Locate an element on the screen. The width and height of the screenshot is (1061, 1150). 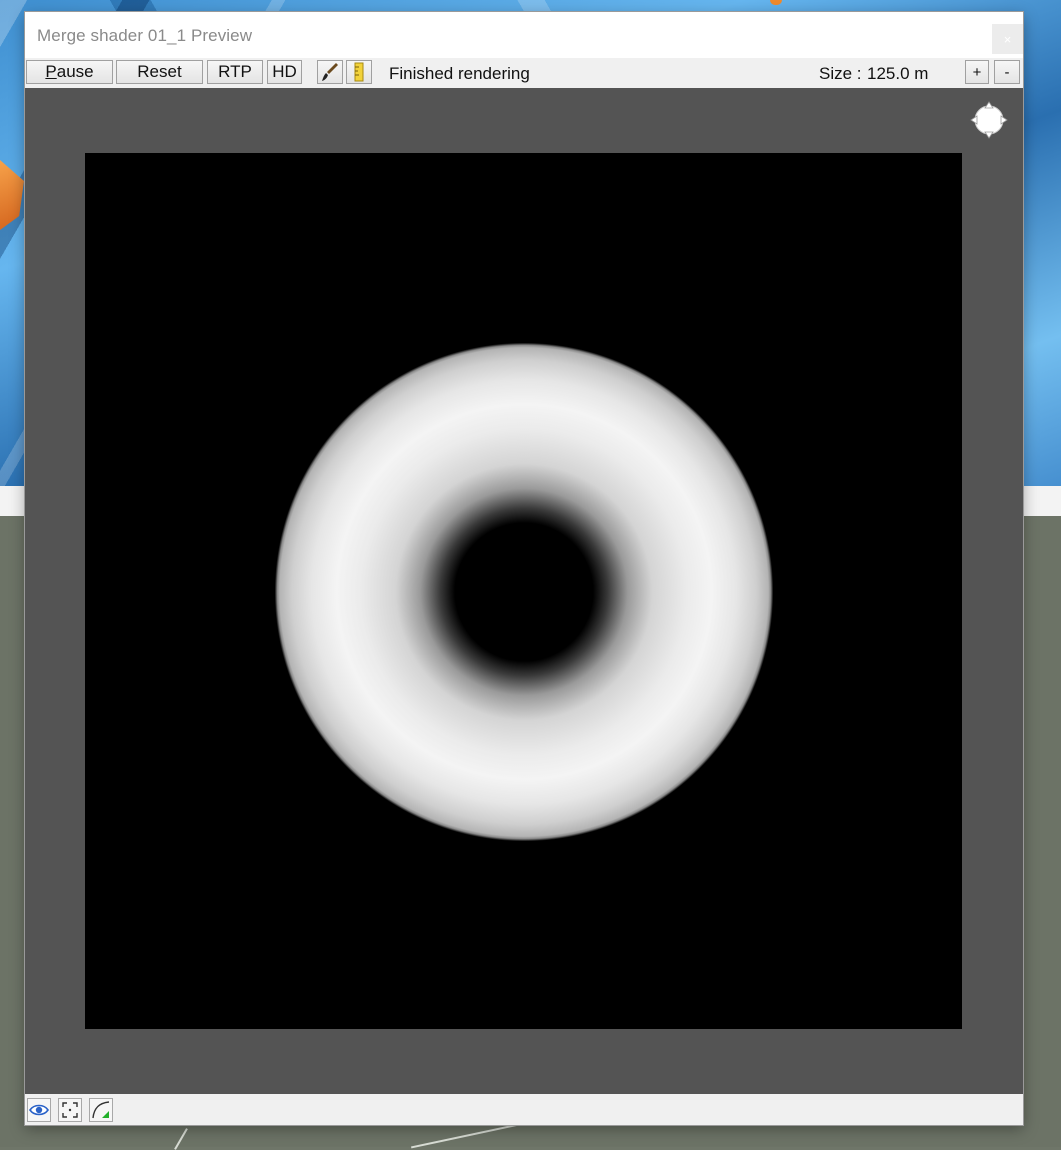
rtp-button-label: RTP is located at coordinates (235, 71).